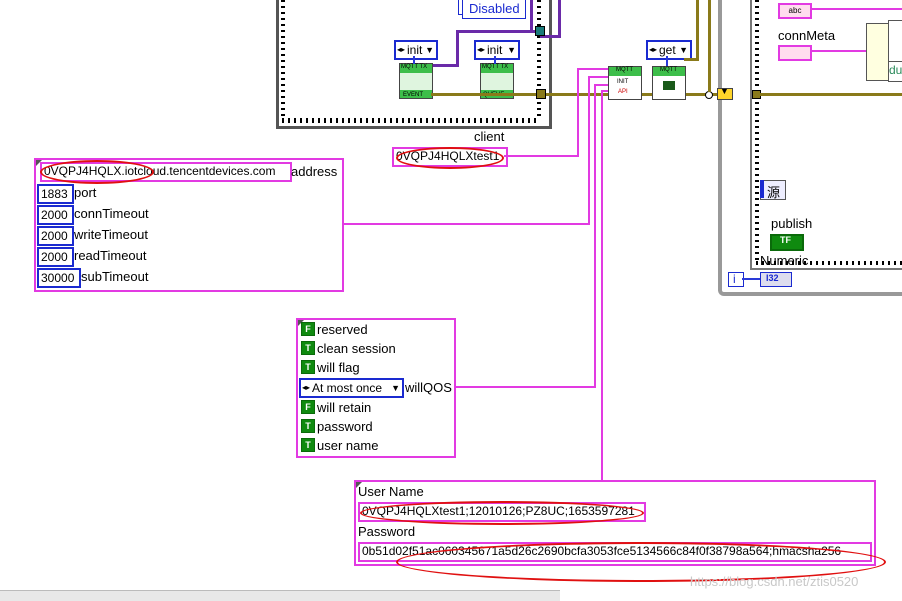 This screenshot has height=601, width=902. I want to click on user-name-bool: T, so click(308, 445).